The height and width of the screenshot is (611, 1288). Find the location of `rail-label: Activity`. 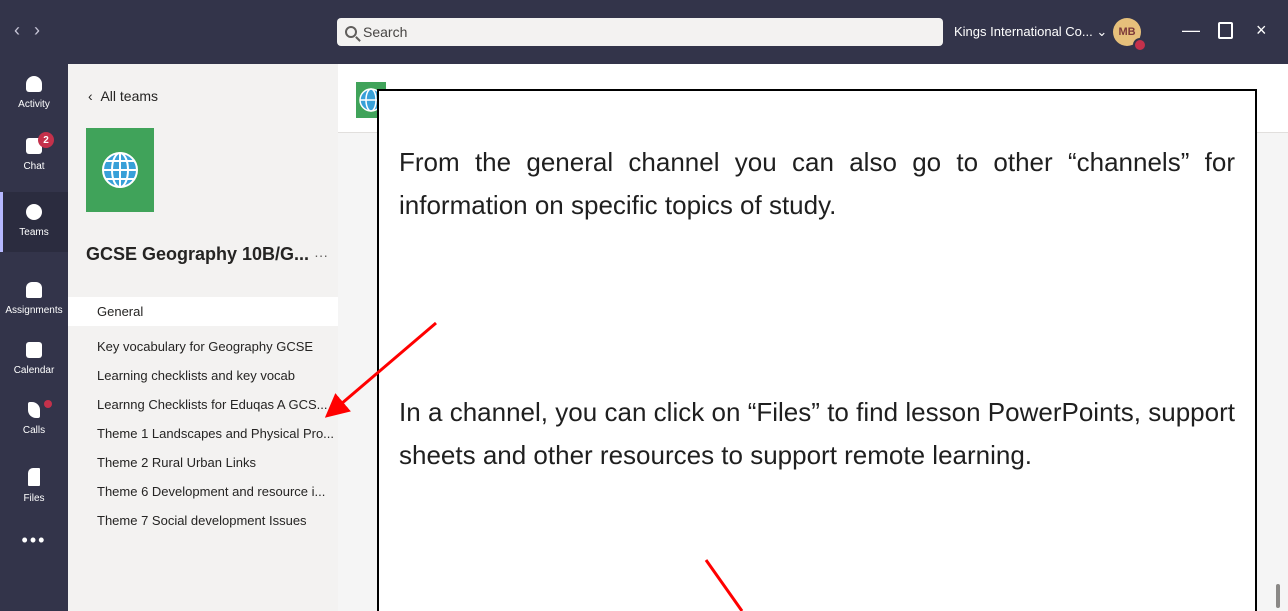

rail-label: Activity is located at coordinates (34, 104).